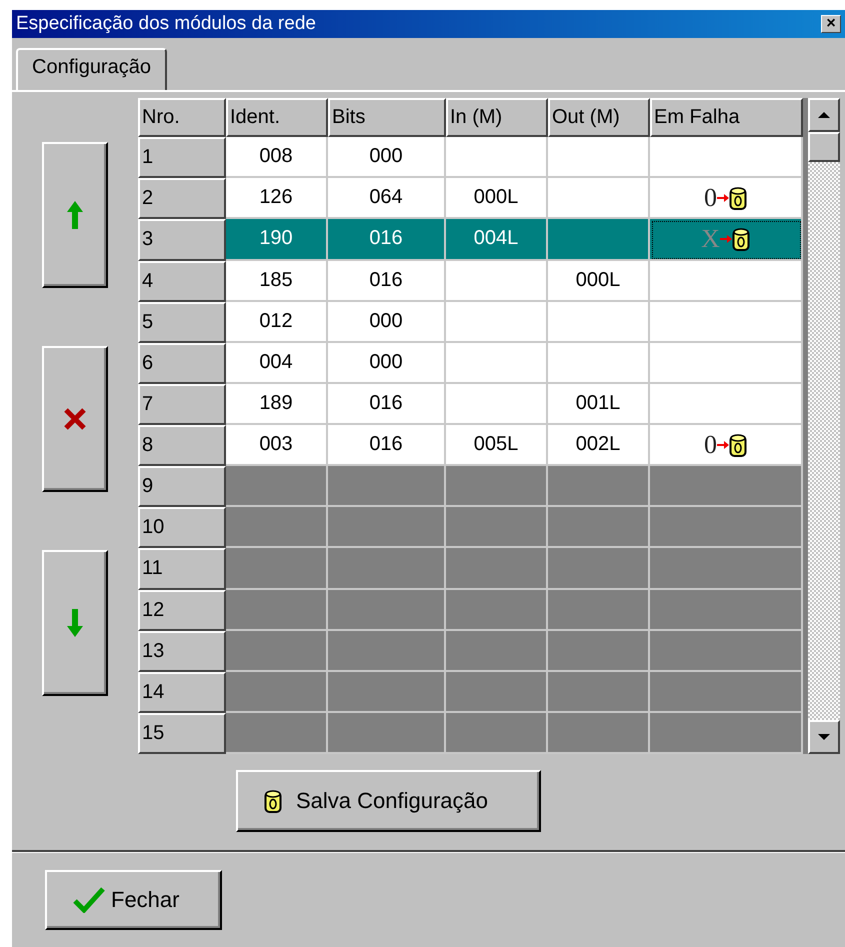 The width and height of the screenshot is (845, 947). I want to click on row-header: 2, so click(182, 199).